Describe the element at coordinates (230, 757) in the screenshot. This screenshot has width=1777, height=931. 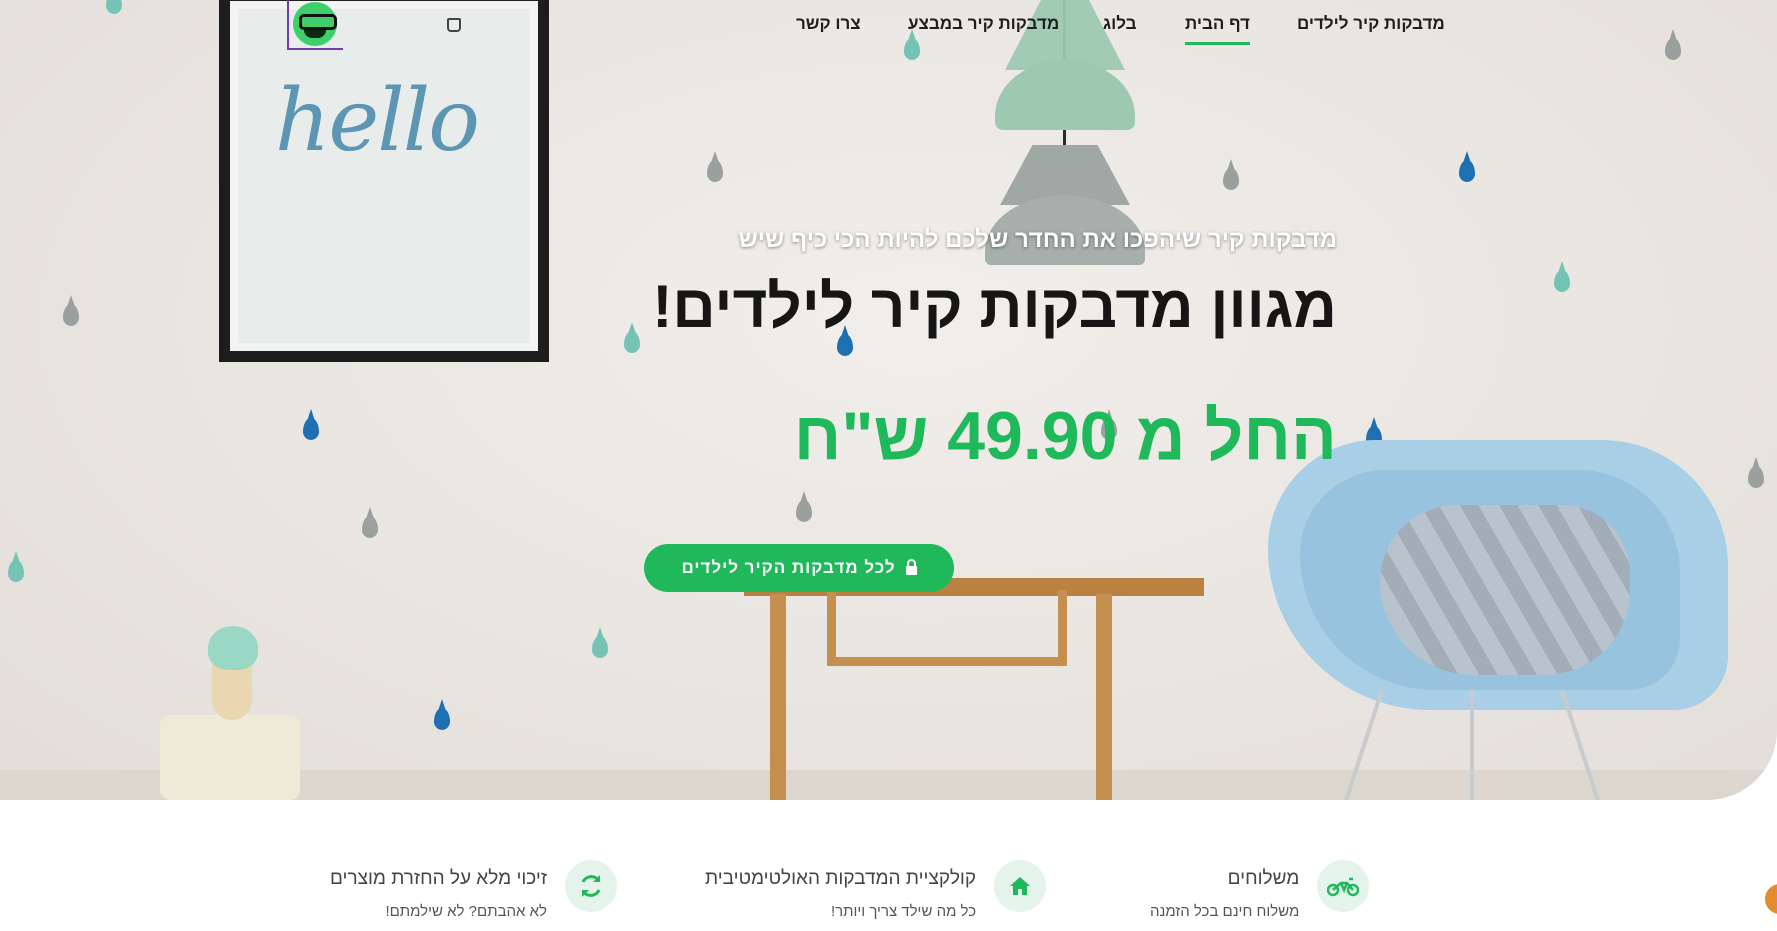
I see `decor-box` at that location.